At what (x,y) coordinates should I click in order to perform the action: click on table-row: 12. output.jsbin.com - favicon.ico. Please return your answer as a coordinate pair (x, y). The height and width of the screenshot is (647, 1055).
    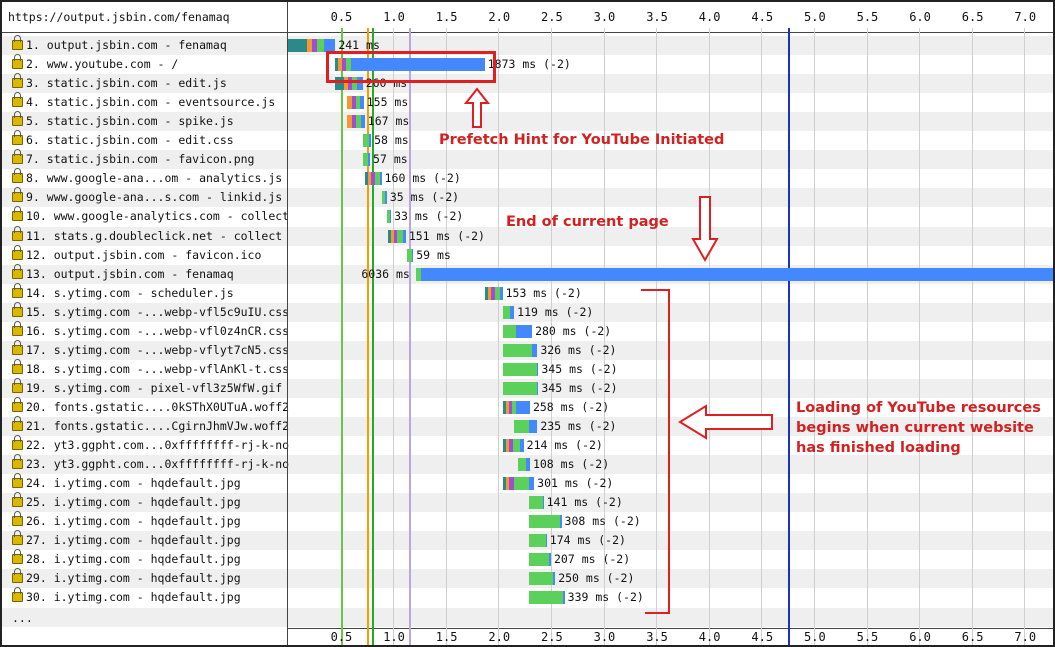
    Looking at the image, I should click on (527, 254).